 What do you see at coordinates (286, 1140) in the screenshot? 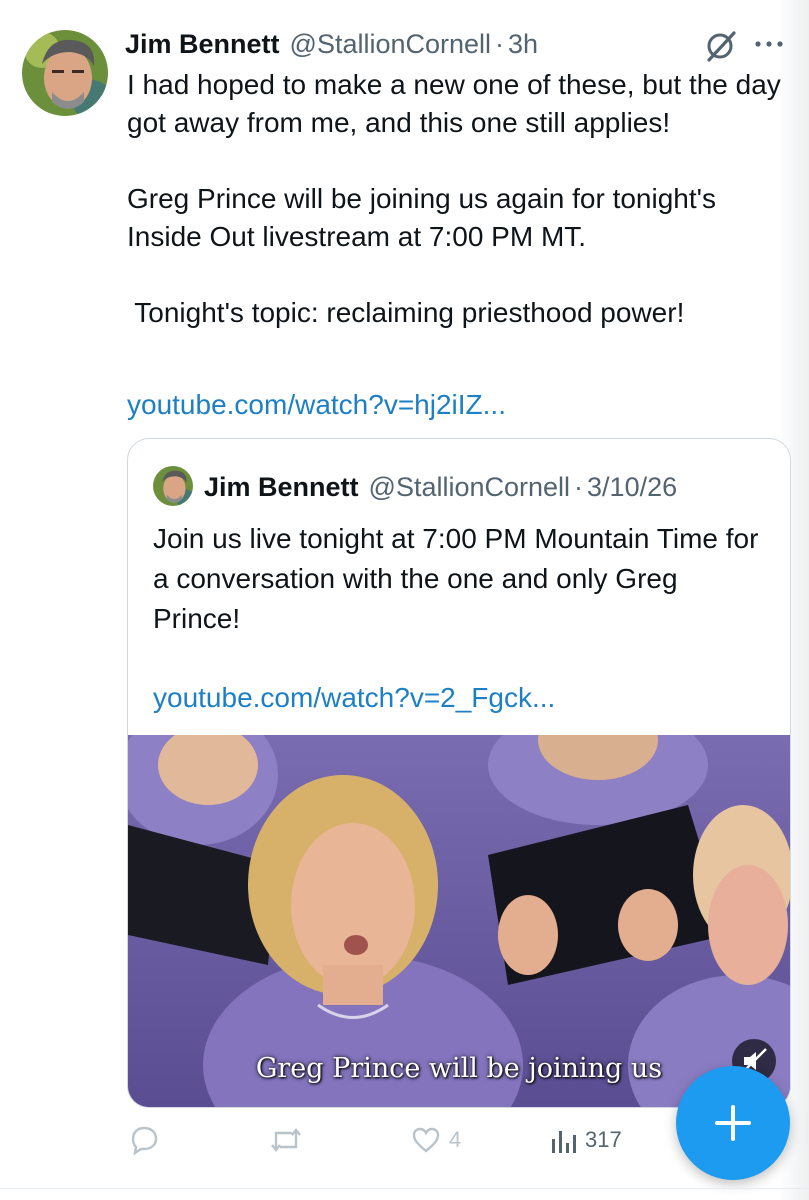
I see `repost-icon` at bounding box center [286, 1140].